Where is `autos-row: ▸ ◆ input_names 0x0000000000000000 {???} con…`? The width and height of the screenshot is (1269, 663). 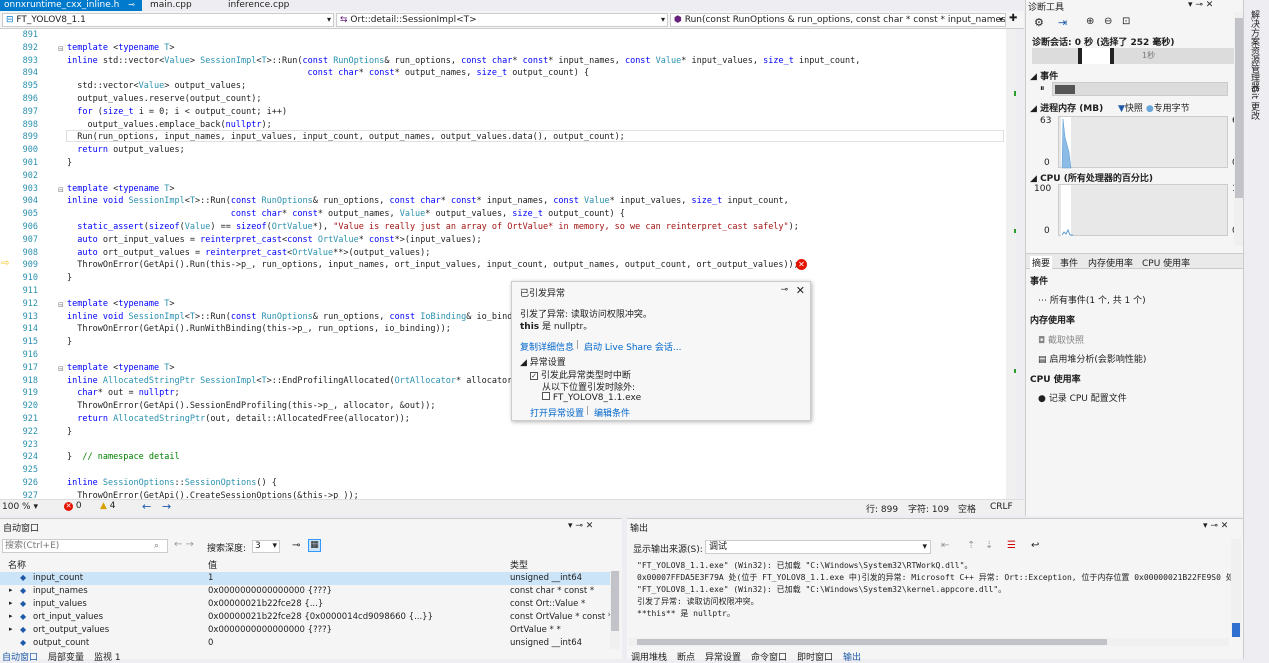
autos-row: ▸ ◆ input_names 0x0000000000000000 {???} con… is located at coordinates (305, 591).